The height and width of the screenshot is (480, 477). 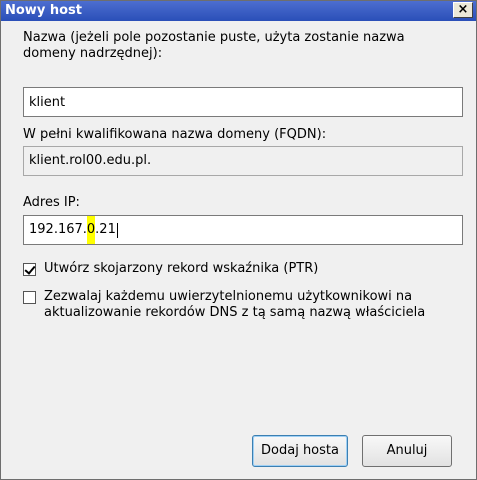 I want to click on ip-label: Adres IP:, so click(x=51, y=202).